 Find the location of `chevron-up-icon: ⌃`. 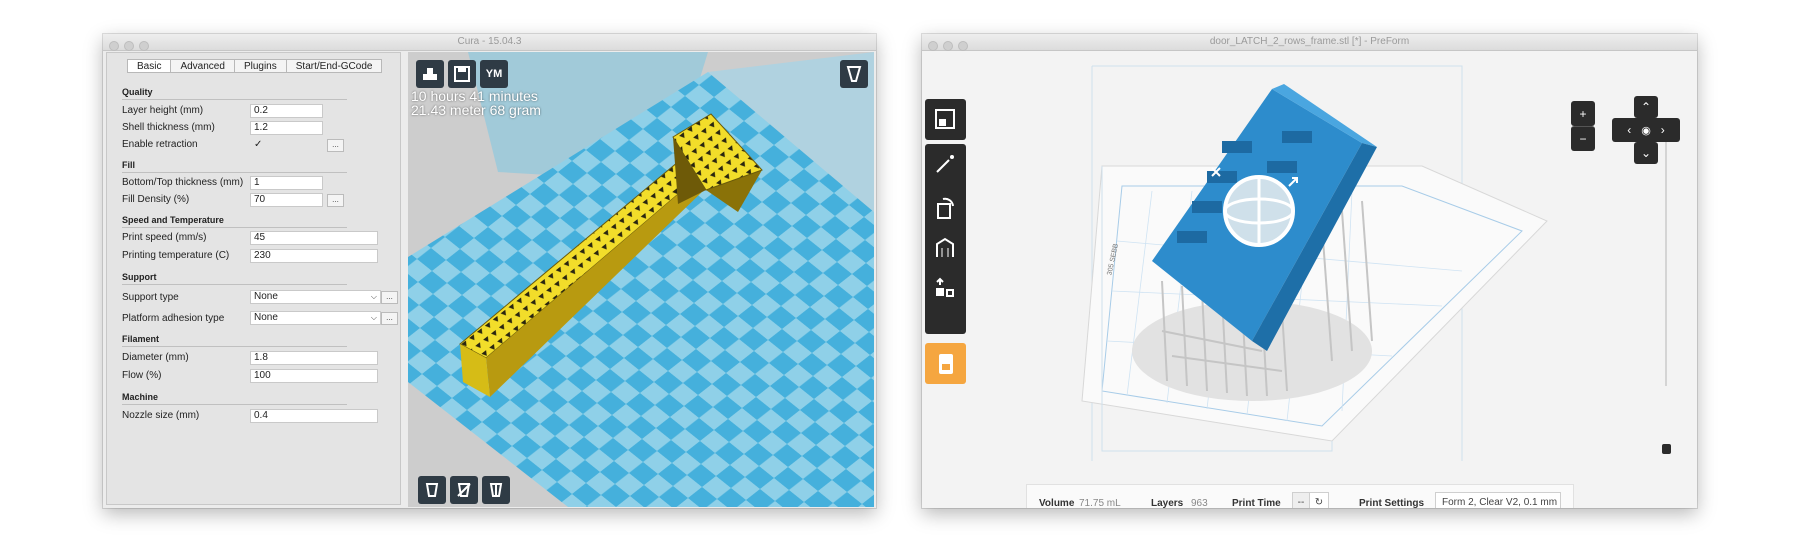

chevron-up-icon: ⌃ is located at coordinates (1646, 107).